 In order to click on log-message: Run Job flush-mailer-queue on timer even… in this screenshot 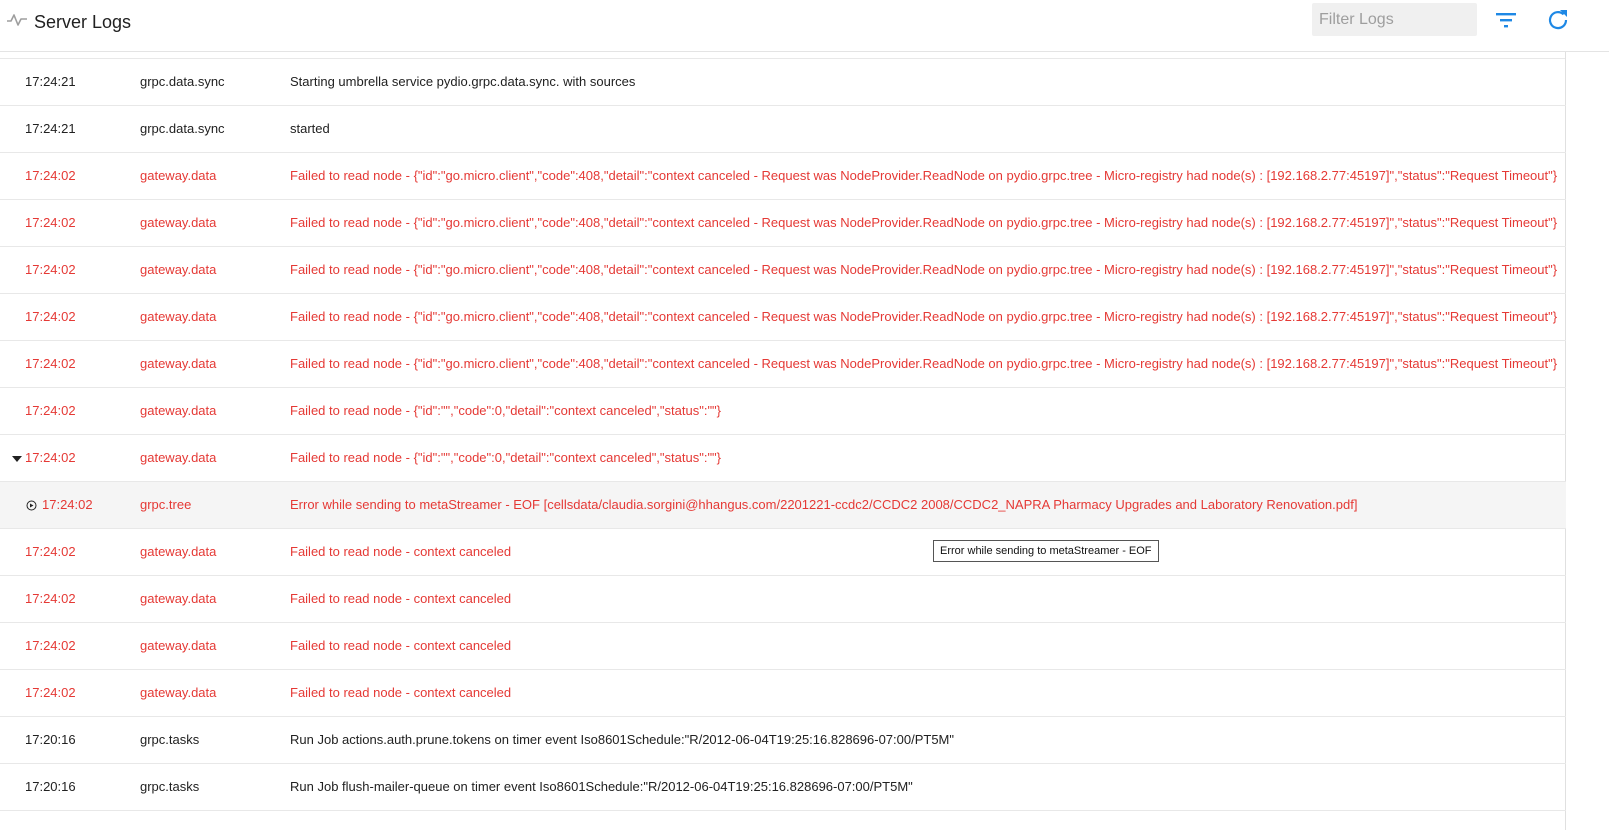, I will do `click(601, 786)`.